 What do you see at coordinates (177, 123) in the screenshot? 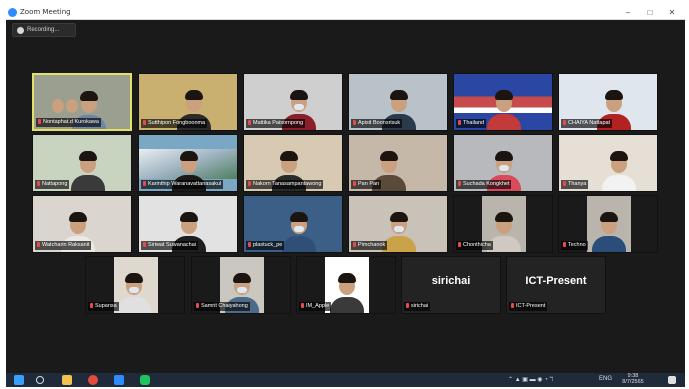
I see `participant-name: Sutthipon Fongboonma` at bounding box center [177, 123].